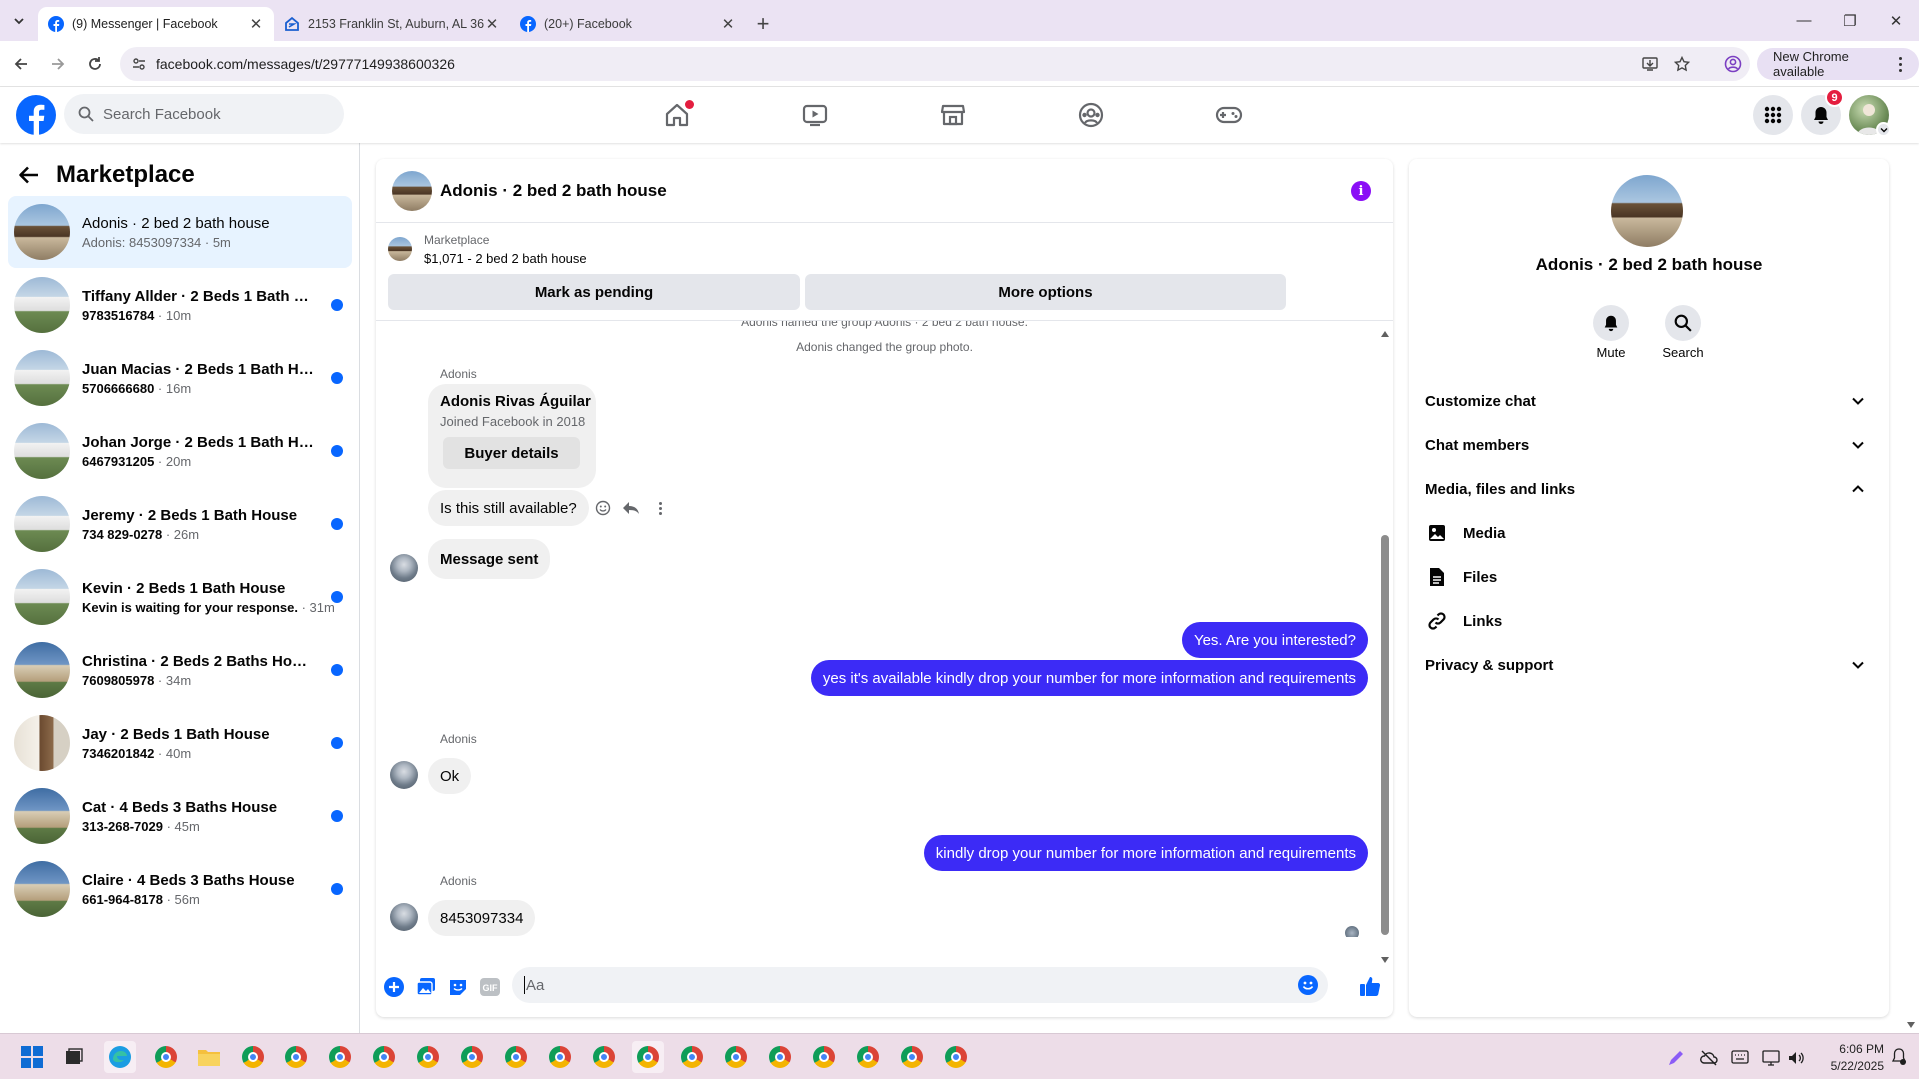  I want to click on thread-scrollbar, so click(1385, 647).